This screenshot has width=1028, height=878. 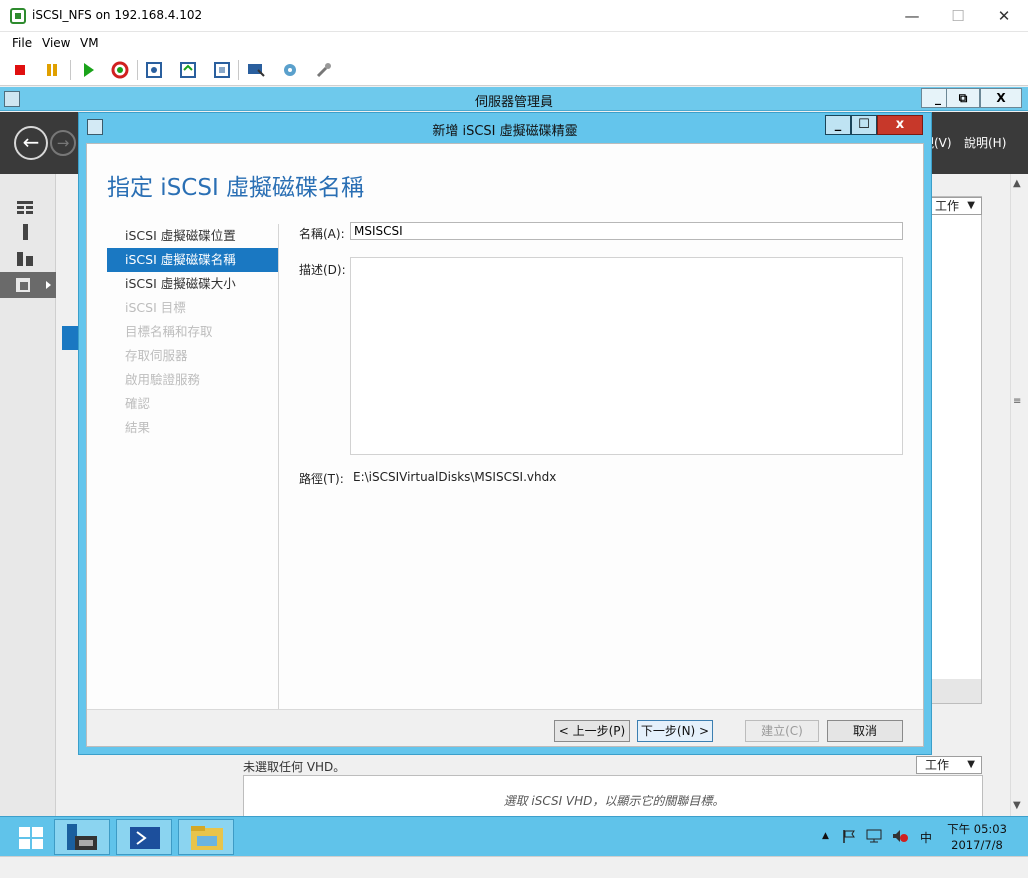 I want to click on step-item: iSCSI 目標, so click(x=155, y=307).